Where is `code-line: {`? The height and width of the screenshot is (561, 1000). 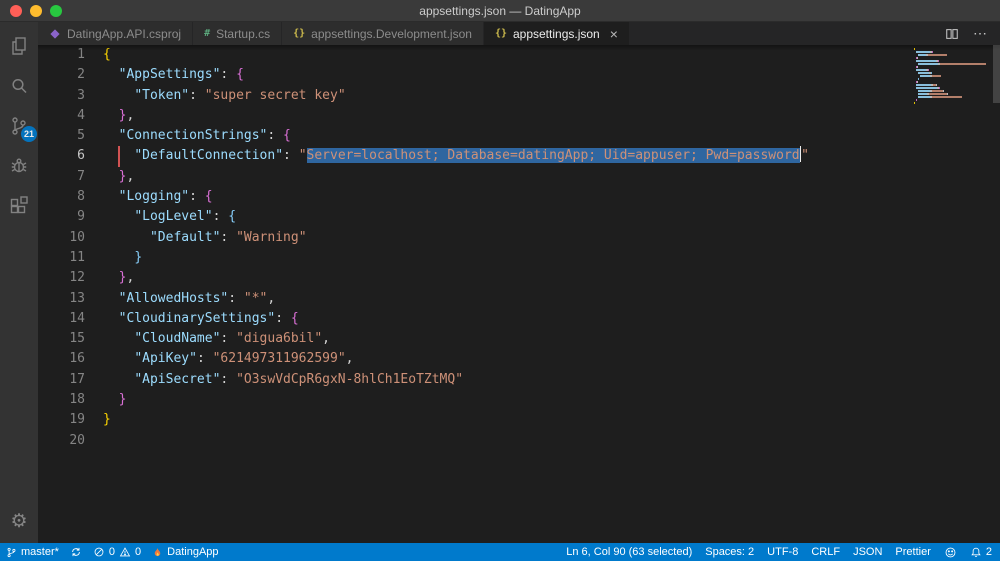
code-line: { is located at coordinates (551, 55).